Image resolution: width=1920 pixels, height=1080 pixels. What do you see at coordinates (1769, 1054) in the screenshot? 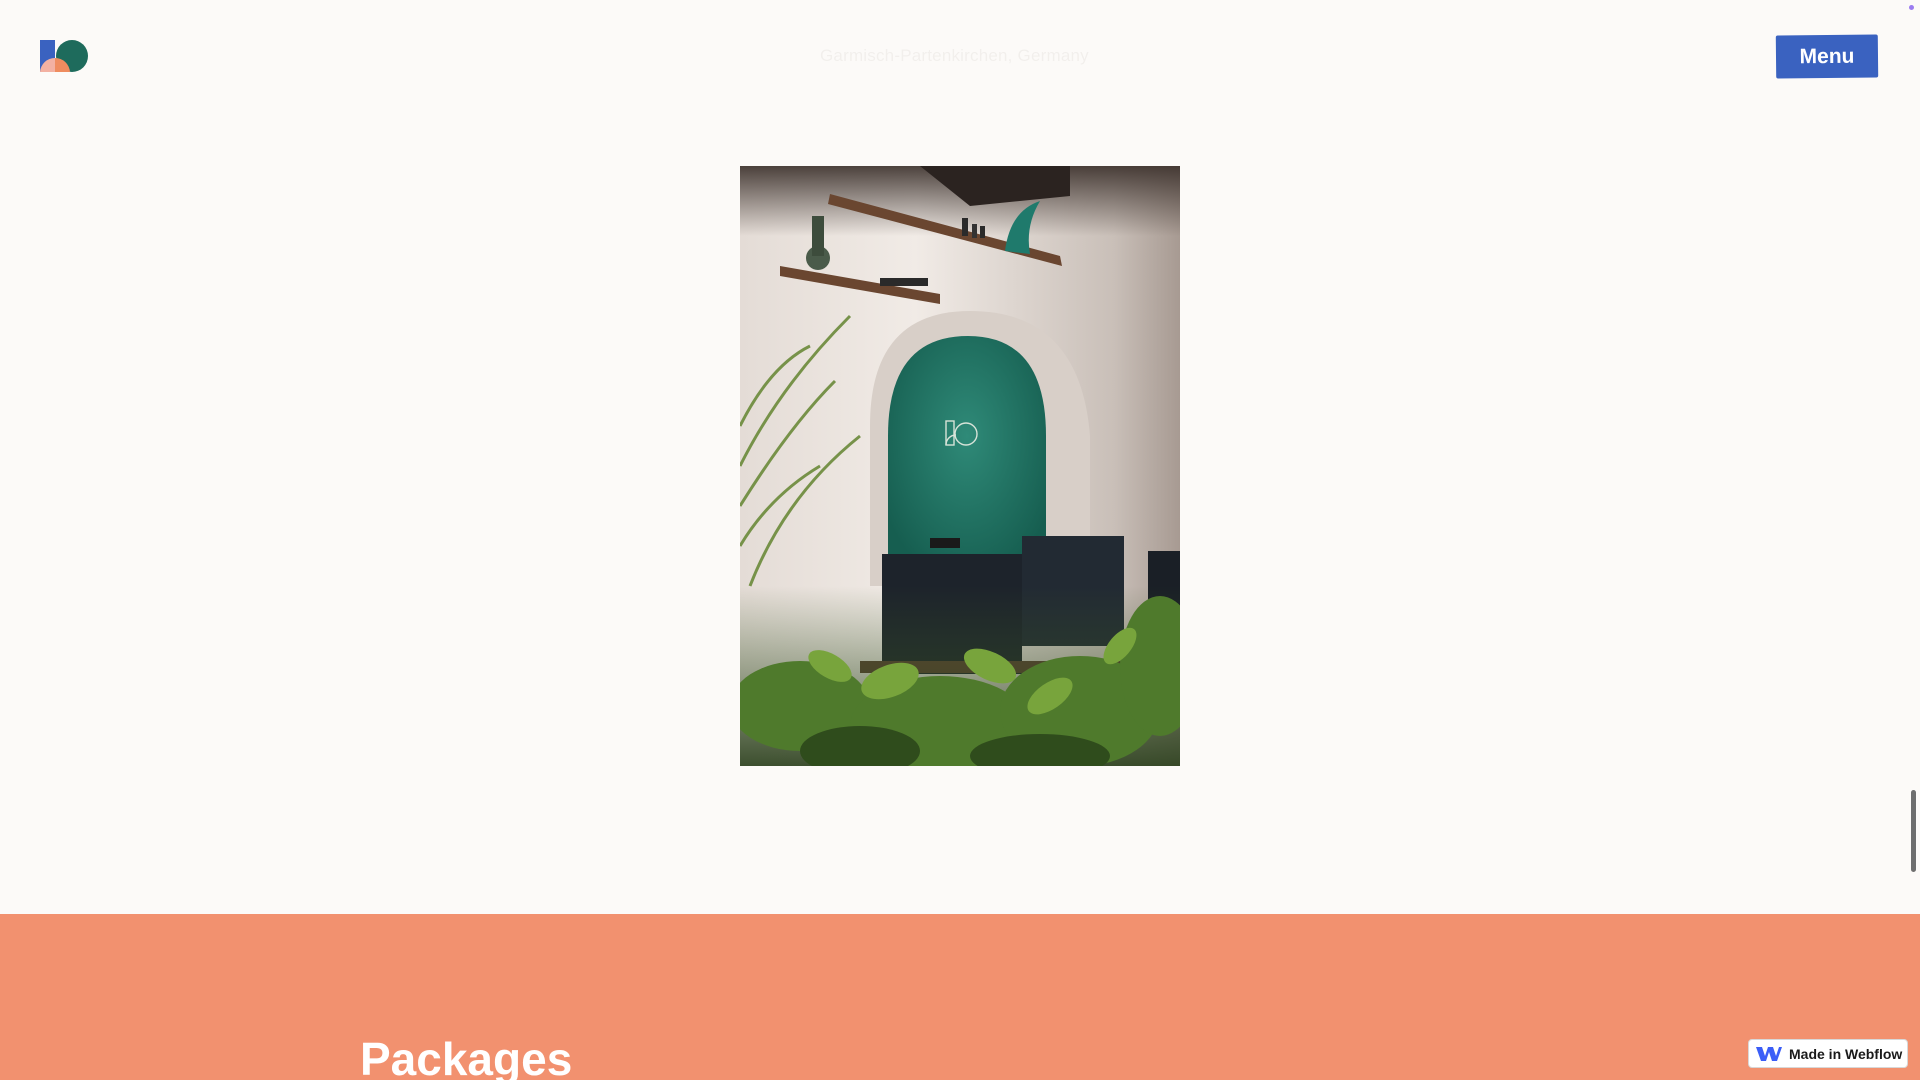
I see `webflow-icon` at bounding box center [1769, 1054].